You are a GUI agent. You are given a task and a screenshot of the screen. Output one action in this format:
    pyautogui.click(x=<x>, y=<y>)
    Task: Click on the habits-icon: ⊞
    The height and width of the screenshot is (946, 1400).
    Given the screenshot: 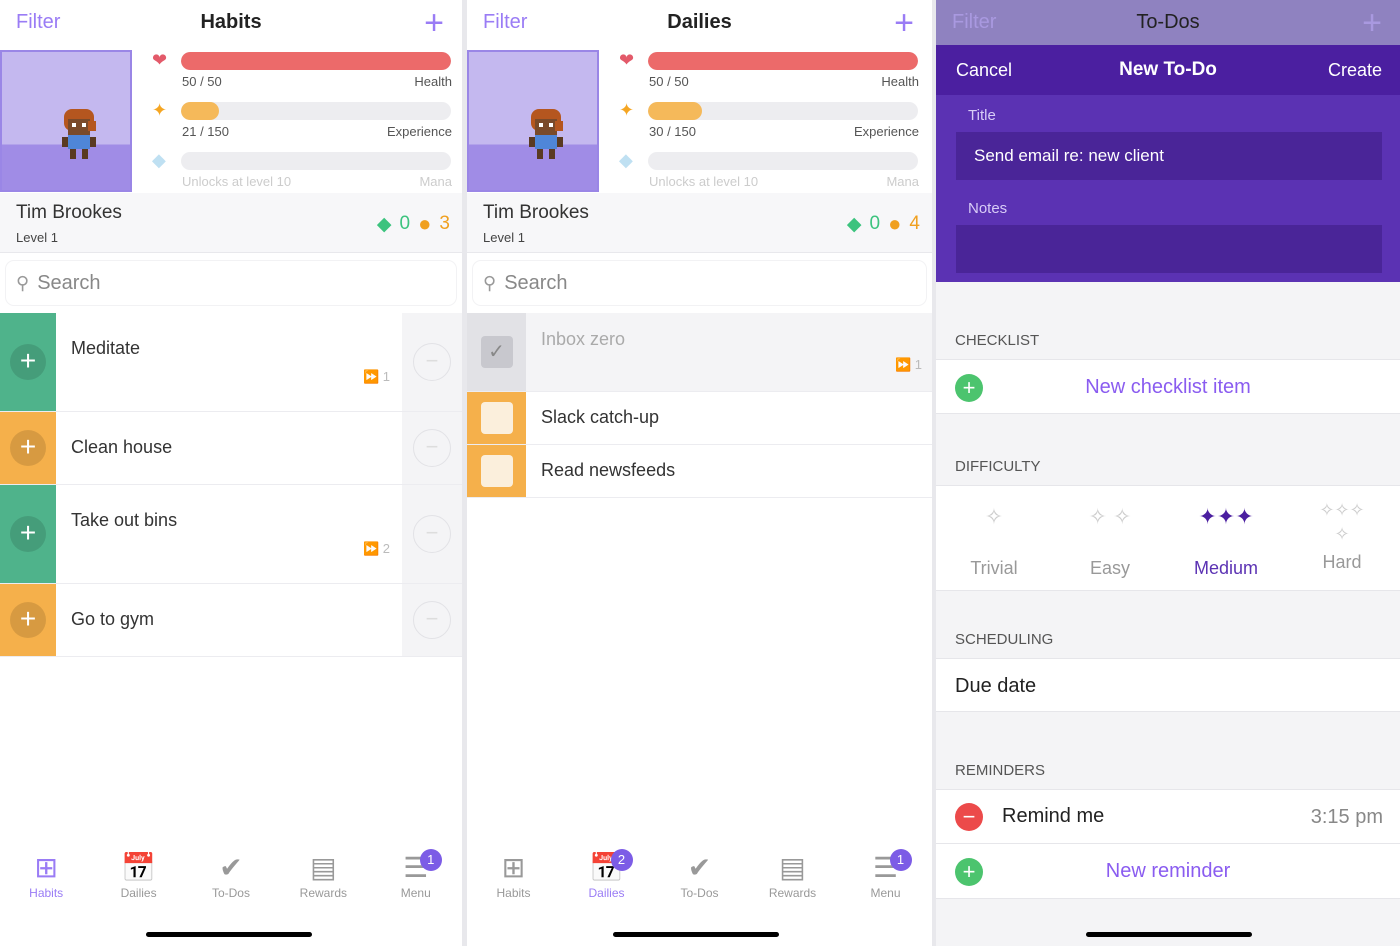 What is the action you would take?
    pyautogui.click(x=46, y=867)
    